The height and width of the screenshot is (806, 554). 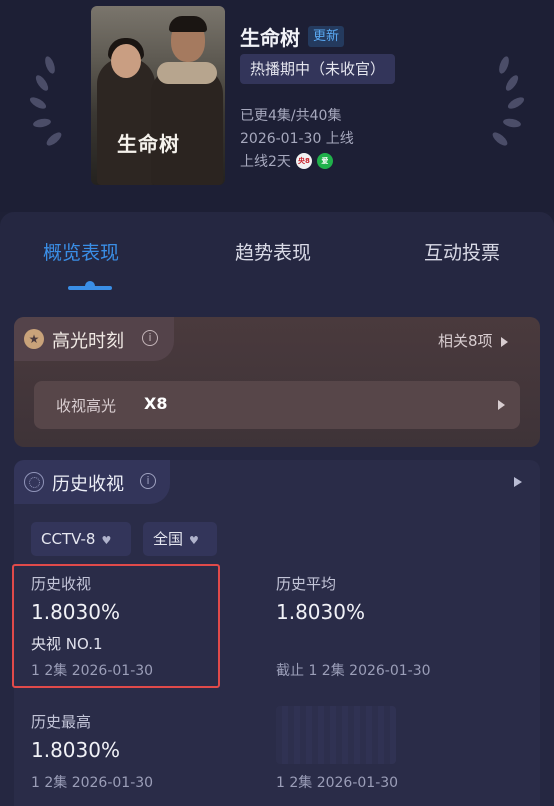 I want to click on show-title: 生命树, so click(x=270, y=38).